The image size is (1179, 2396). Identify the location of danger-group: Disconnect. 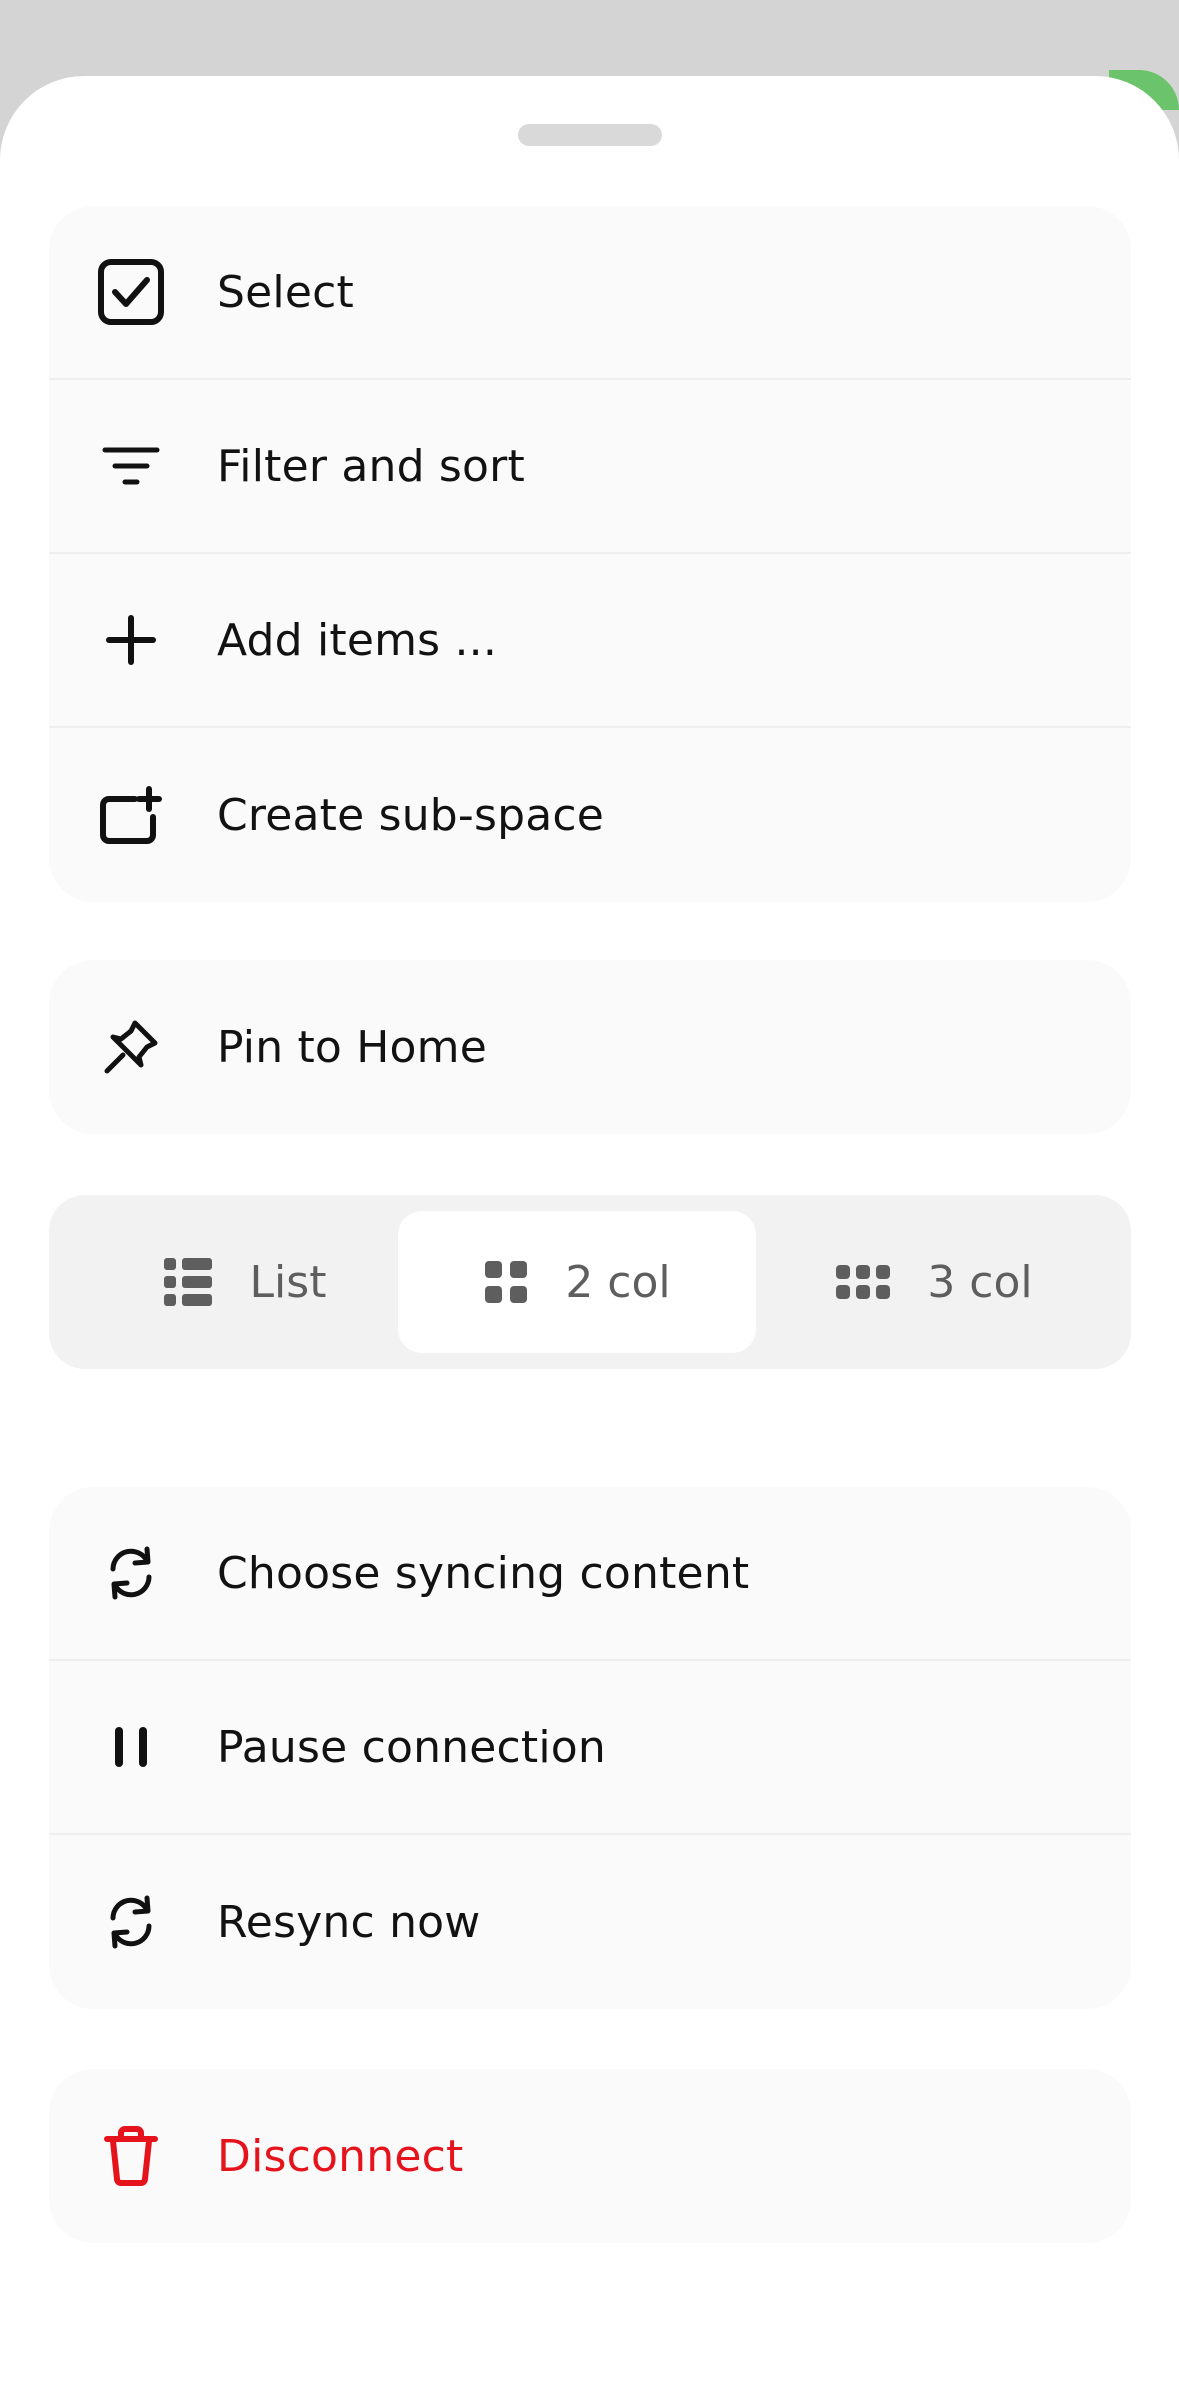
(590, 2156).